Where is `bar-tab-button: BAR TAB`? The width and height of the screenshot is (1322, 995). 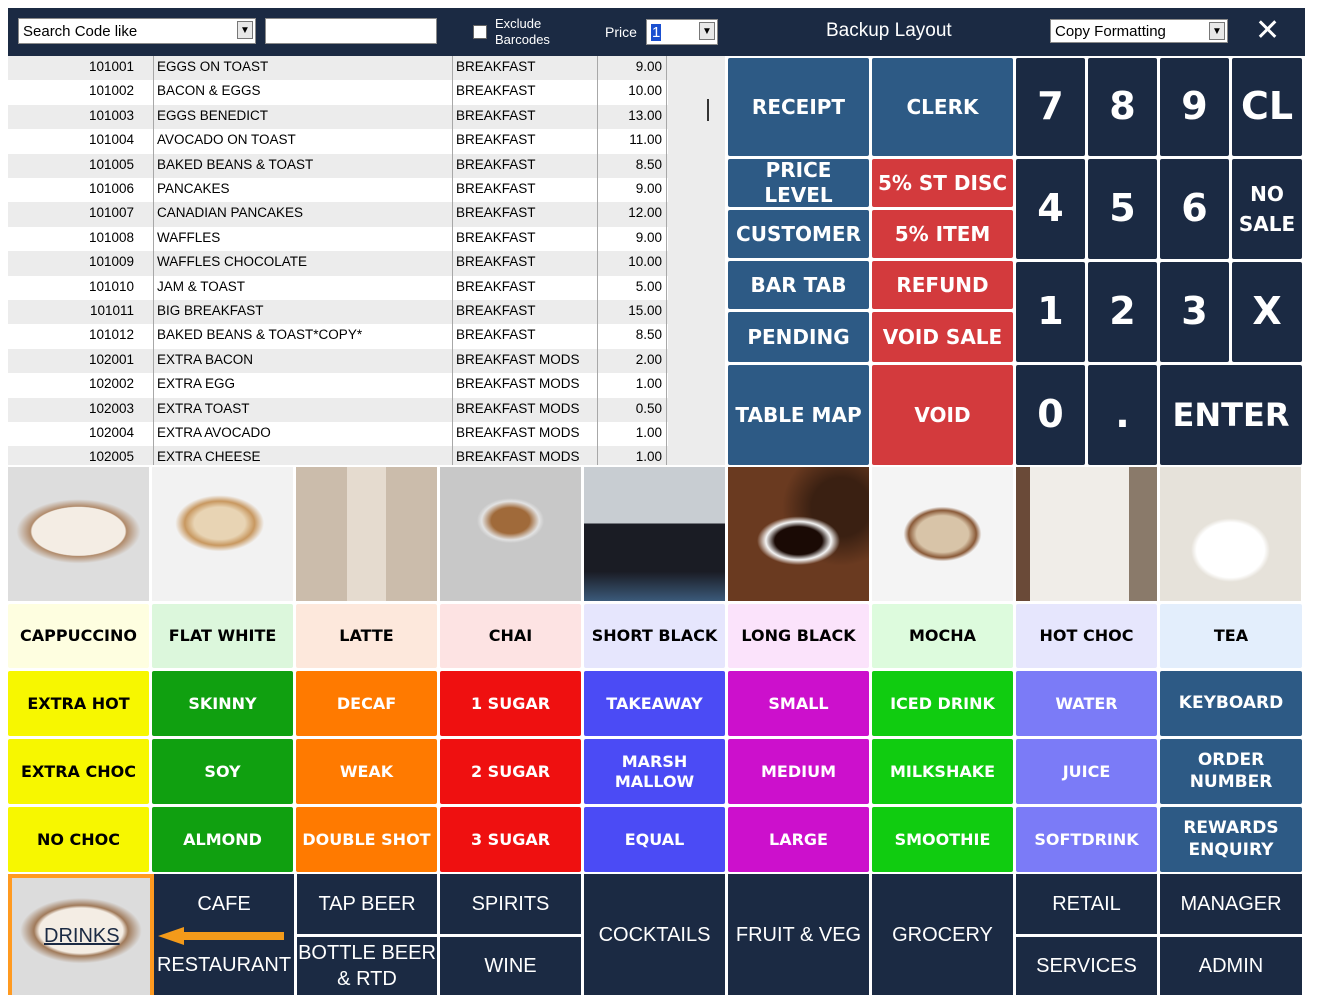
bar-tab-button: BAR TAB is located at coordinates (798, 285).